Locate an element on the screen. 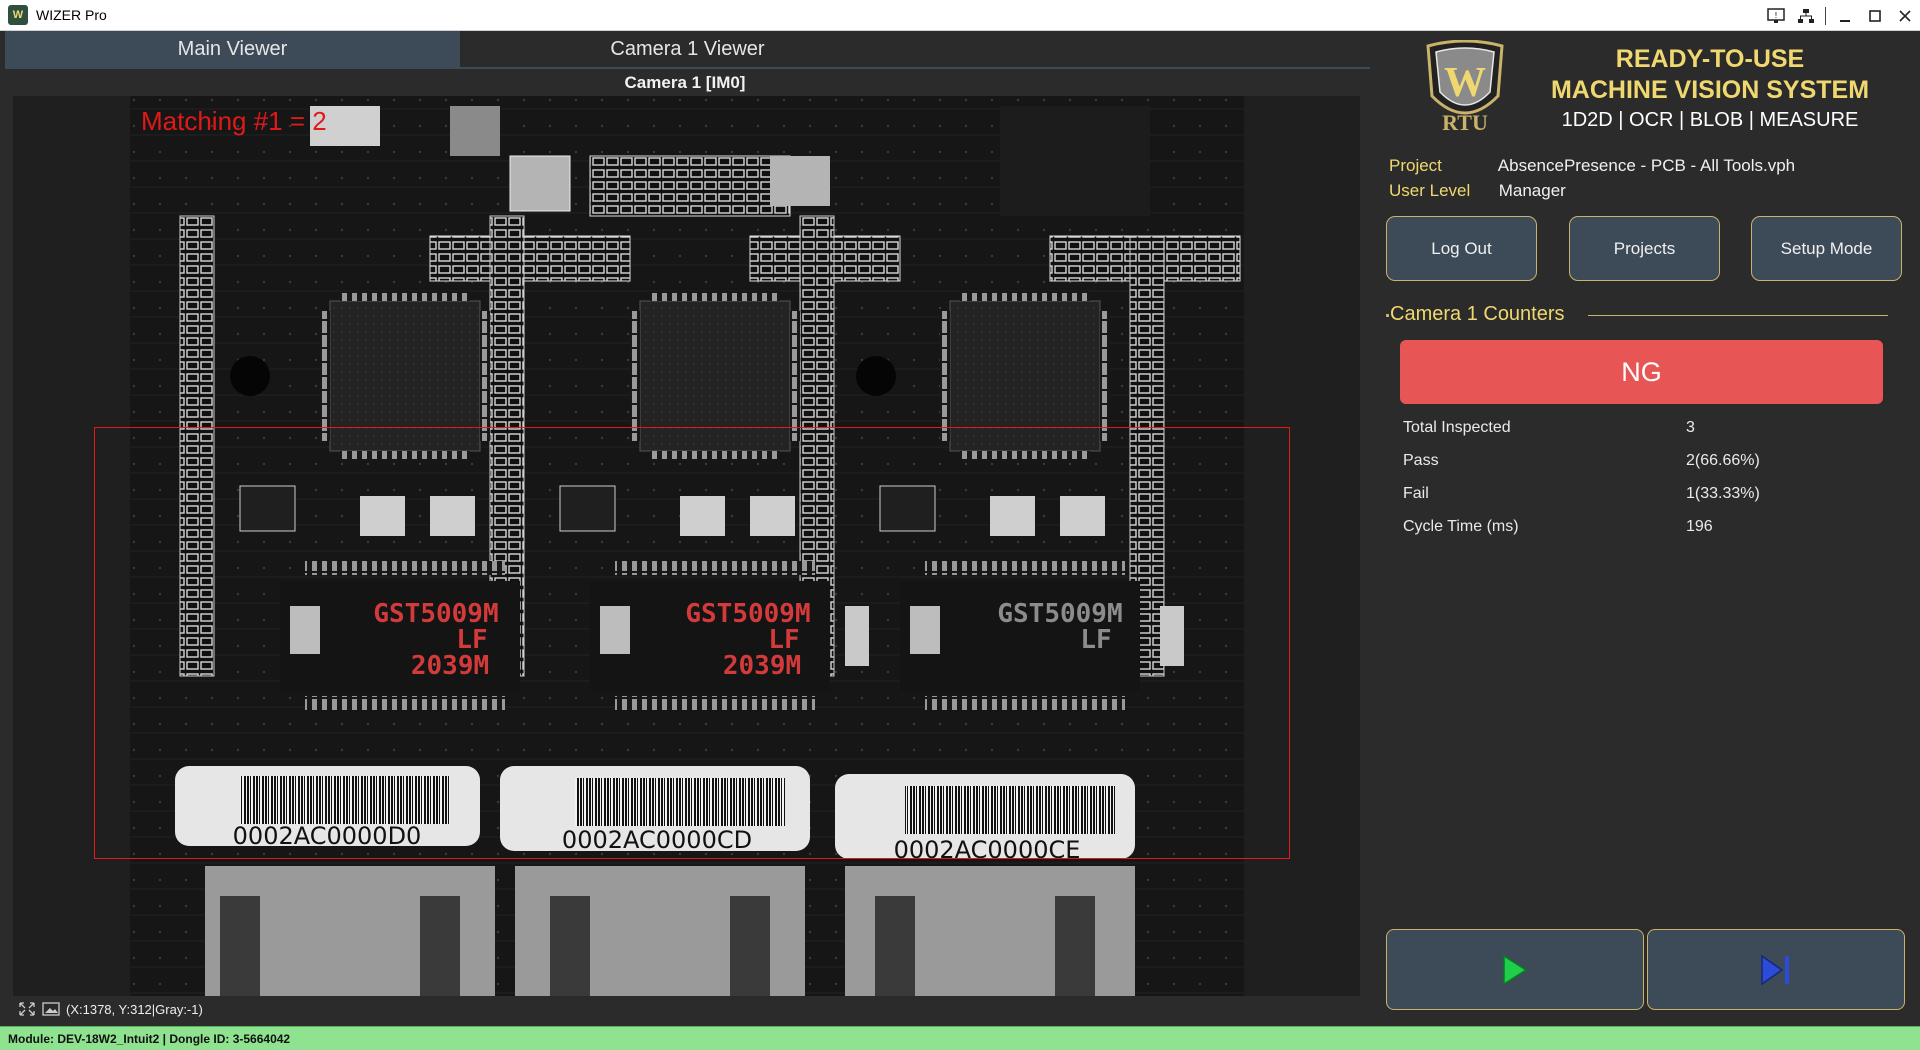  wizer-app-icon: W is located at coordinates (18, 15).